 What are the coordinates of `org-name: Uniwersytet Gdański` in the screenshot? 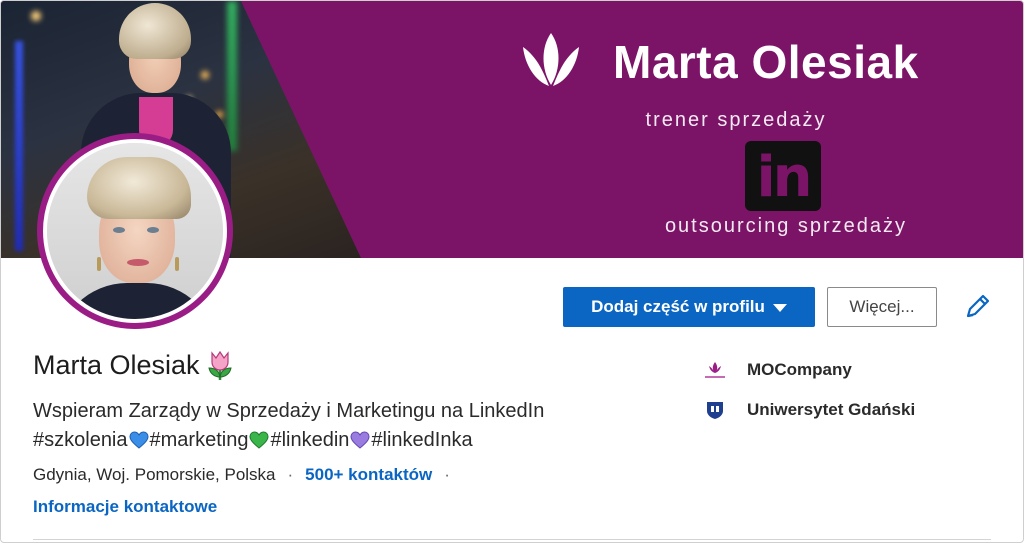 It's located at (831, 409).